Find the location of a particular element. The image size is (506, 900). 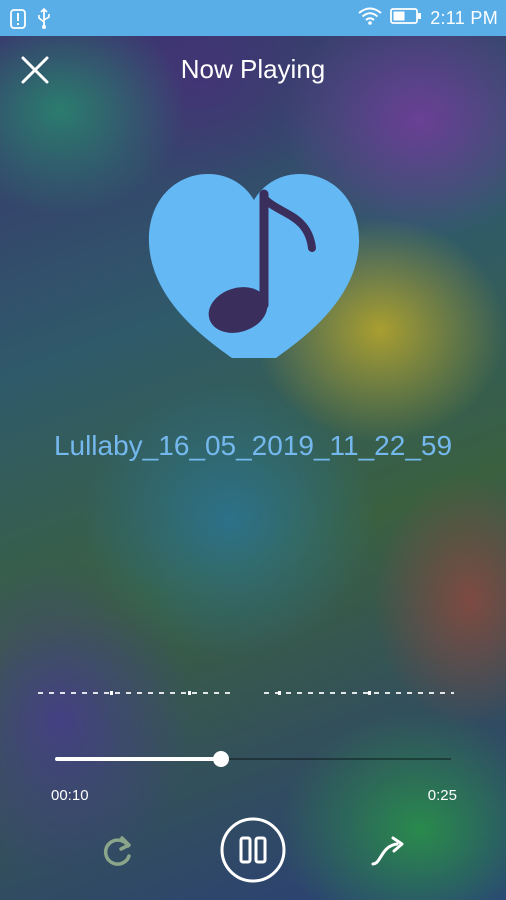

seek-progress is located at coordinates (138, 759).